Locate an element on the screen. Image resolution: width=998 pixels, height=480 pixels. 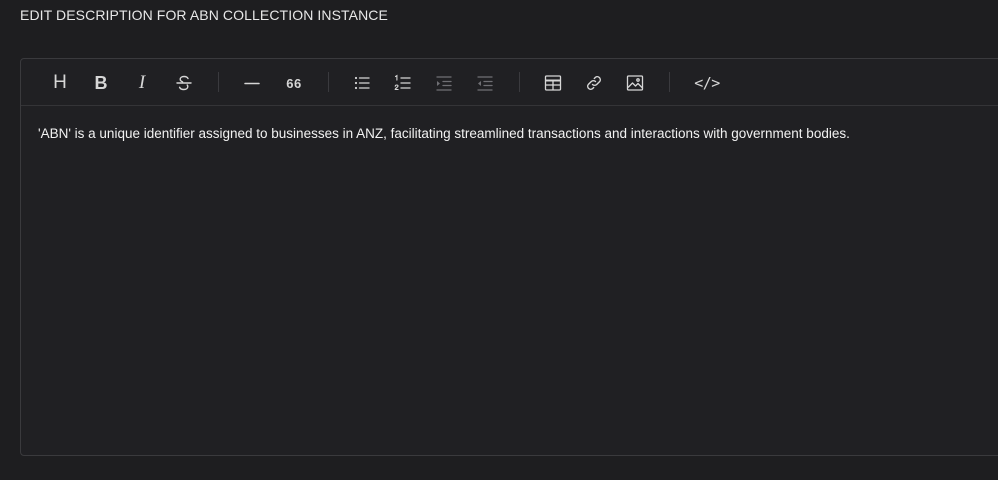
outdent-icon is located at coordinates (485, 83).